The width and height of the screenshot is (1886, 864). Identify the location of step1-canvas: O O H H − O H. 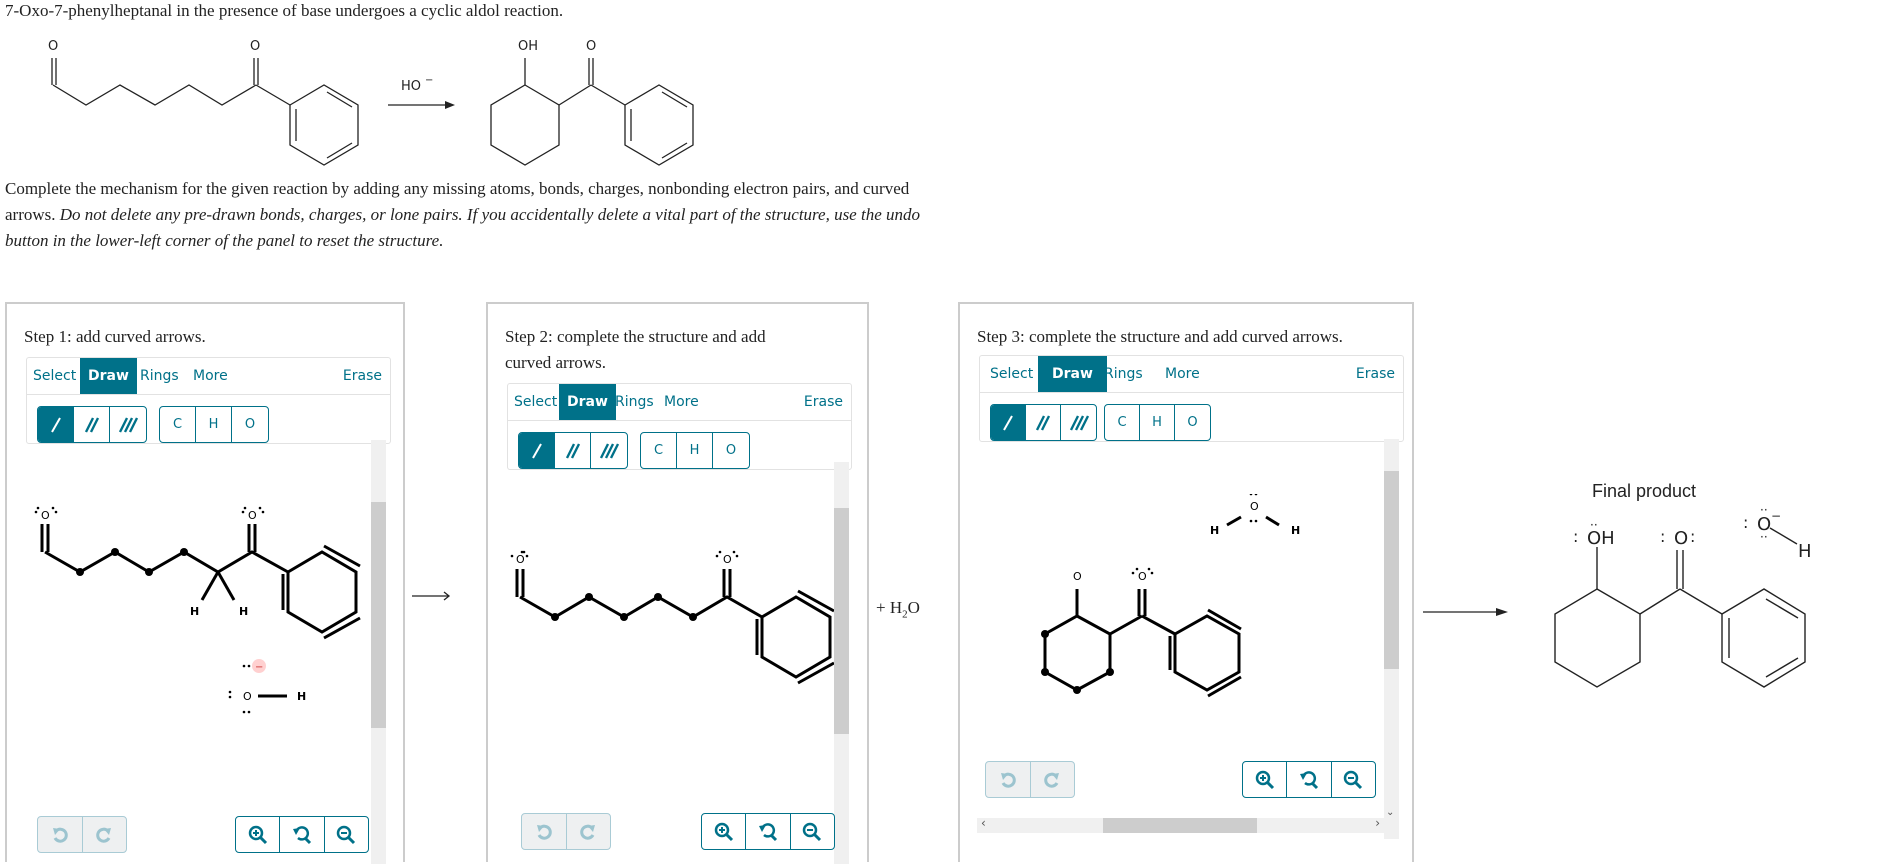
(199, 604).